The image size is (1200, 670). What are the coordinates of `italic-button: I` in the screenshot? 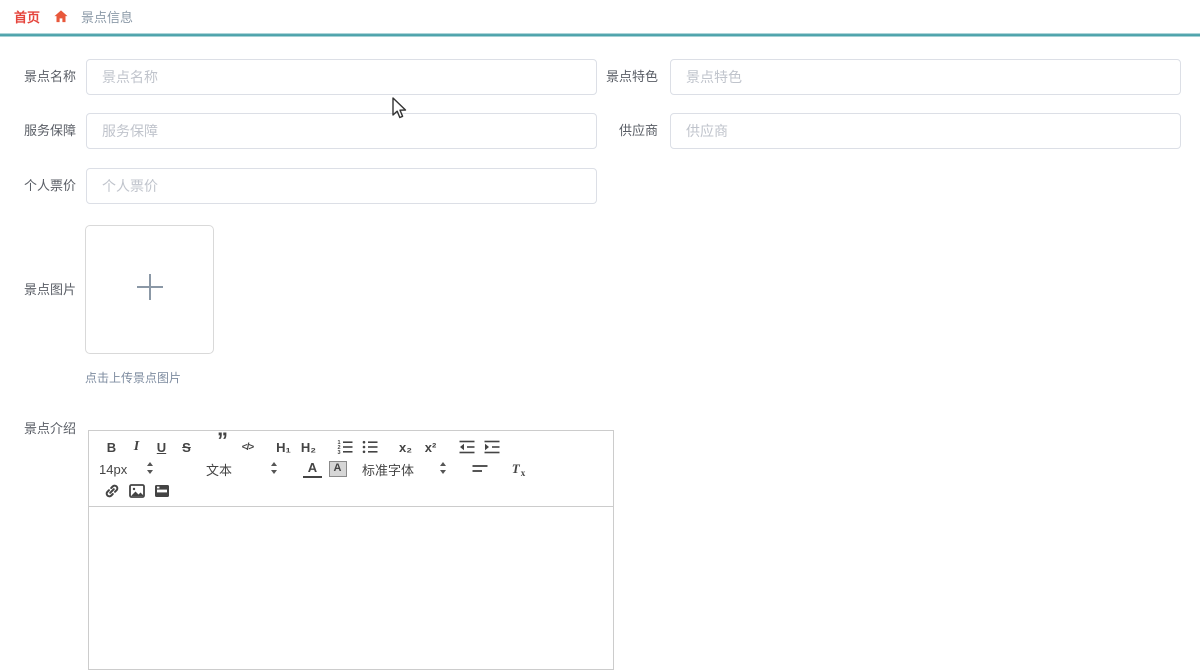 It's located at (136, 447).